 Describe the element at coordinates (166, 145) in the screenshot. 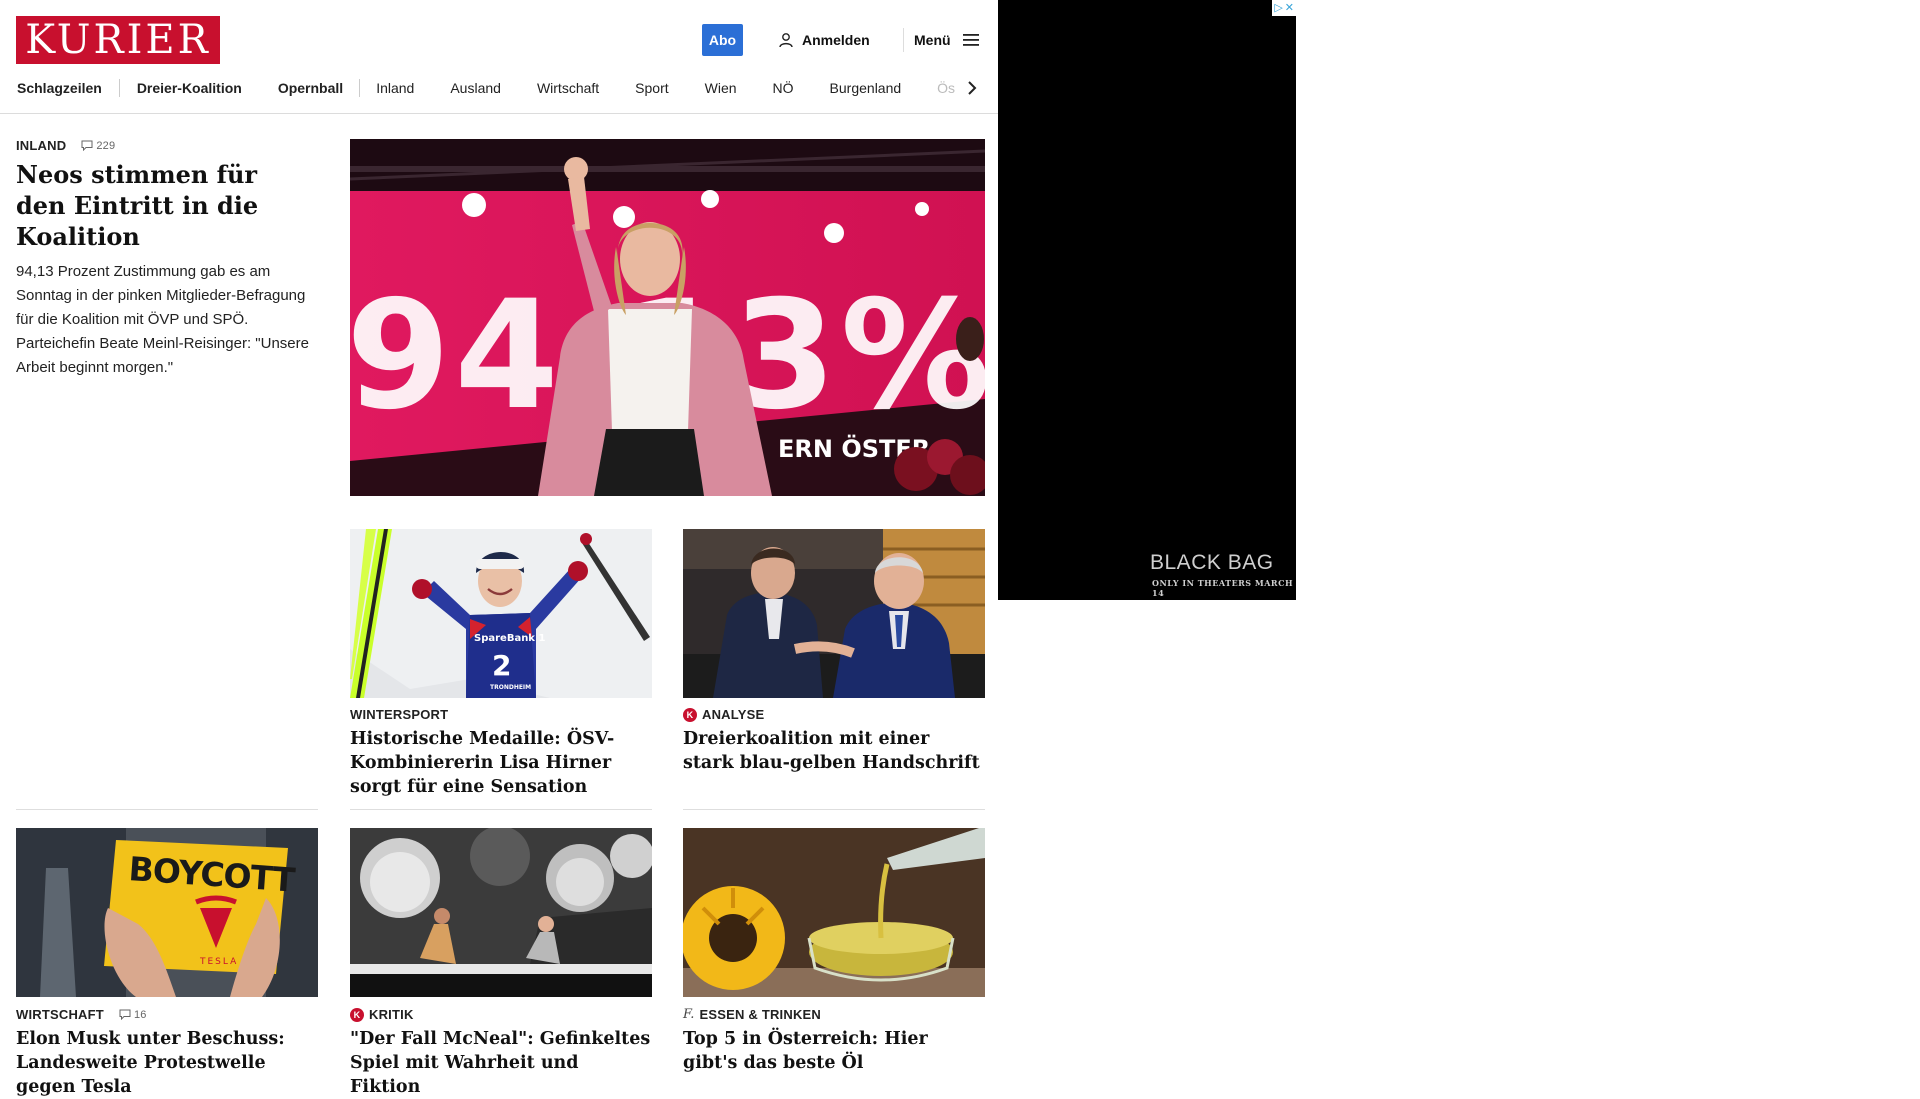

I see `lead-kicker: INLAND 229` at that location.